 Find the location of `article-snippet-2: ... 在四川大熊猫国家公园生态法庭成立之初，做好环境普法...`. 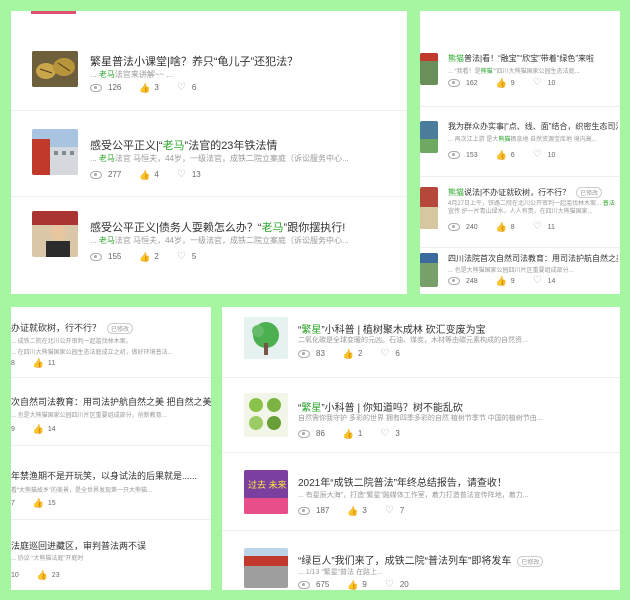

article-snippet-2: ... 在四川大熊猫国家公园生态法庭成立之初，做好环境普法... is located at coordinates (92, 353).